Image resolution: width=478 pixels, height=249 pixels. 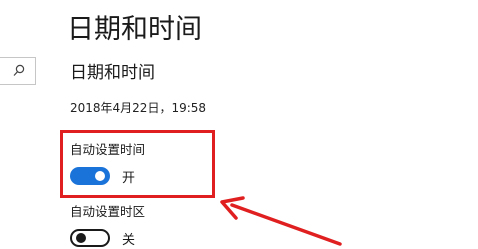 What do you see at coordinates (90, 238) in the screenshot?
I see `auto-set-timezone-toggle` at bounding box center [90, 238].